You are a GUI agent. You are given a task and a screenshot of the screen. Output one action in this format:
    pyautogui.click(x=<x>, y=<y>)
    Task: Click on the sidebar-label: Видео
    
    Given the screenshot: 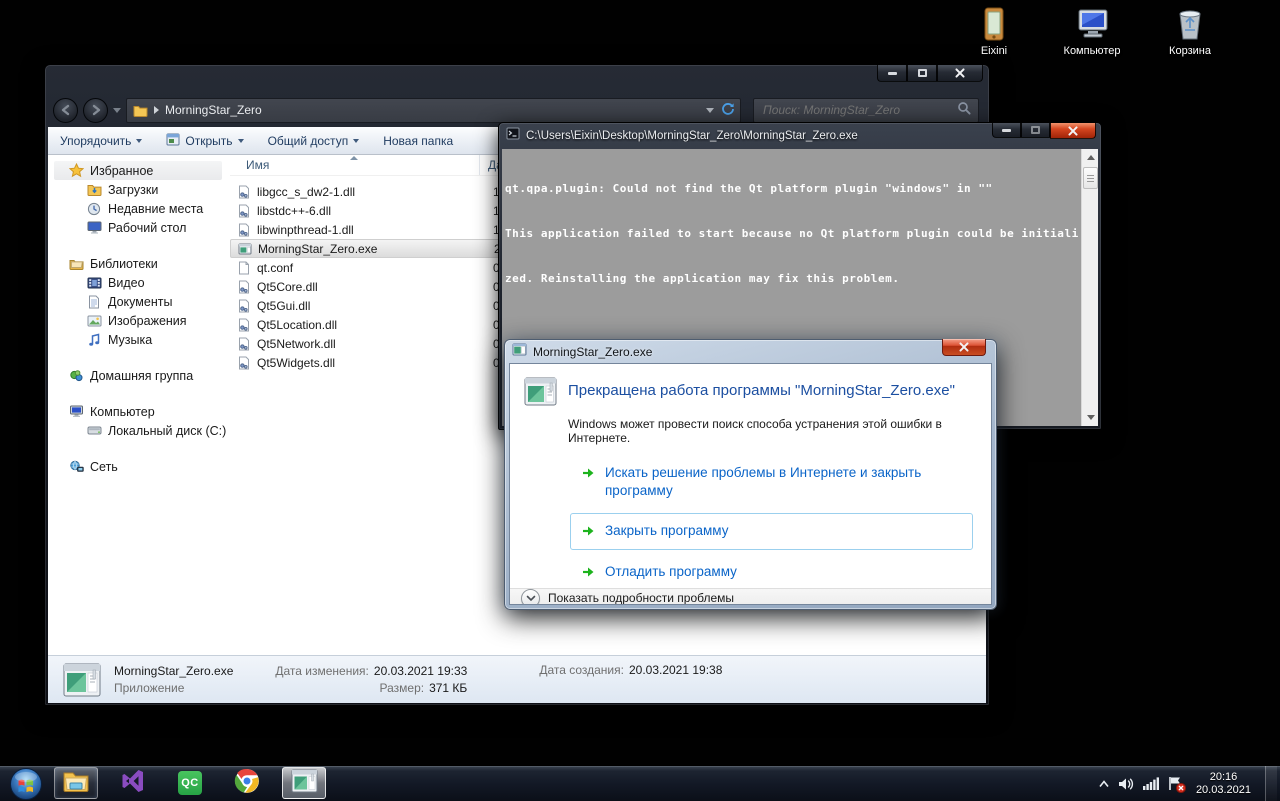 What is the action you would take?
    pyautogui.click(x=126, y=282)
    